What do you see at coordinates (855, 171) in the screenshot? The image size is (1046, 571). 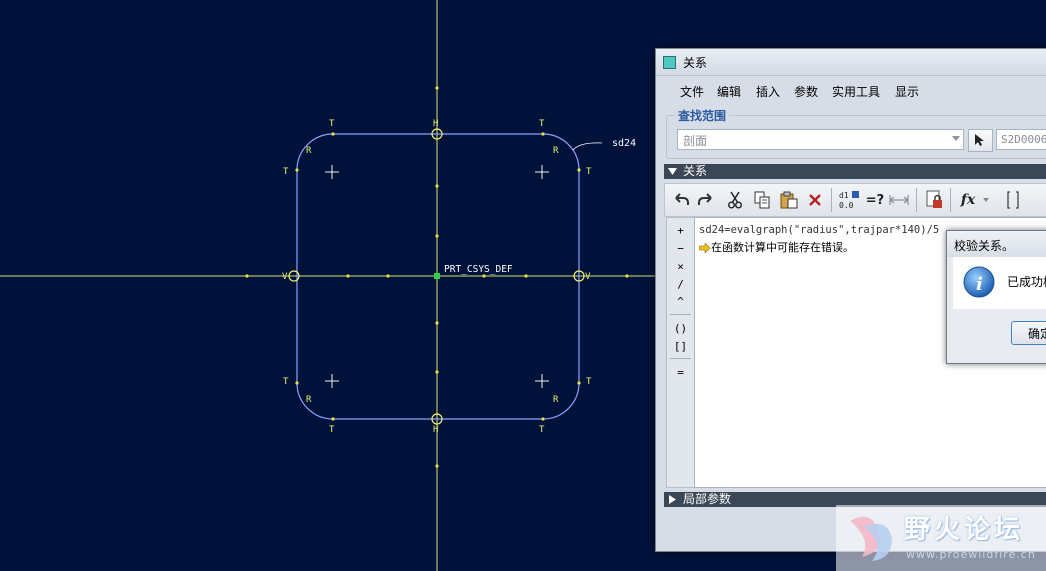 I see `relations-section-header: 关系` at bounding box center [855, 171].